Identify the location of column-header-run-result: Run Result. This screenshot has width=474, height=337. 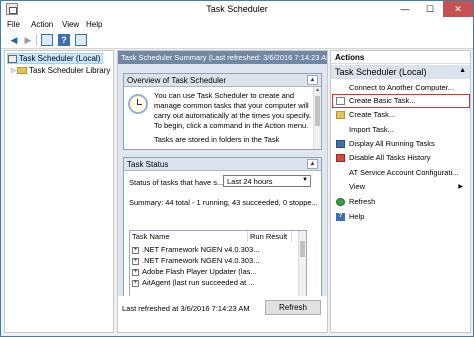
(270, 236).